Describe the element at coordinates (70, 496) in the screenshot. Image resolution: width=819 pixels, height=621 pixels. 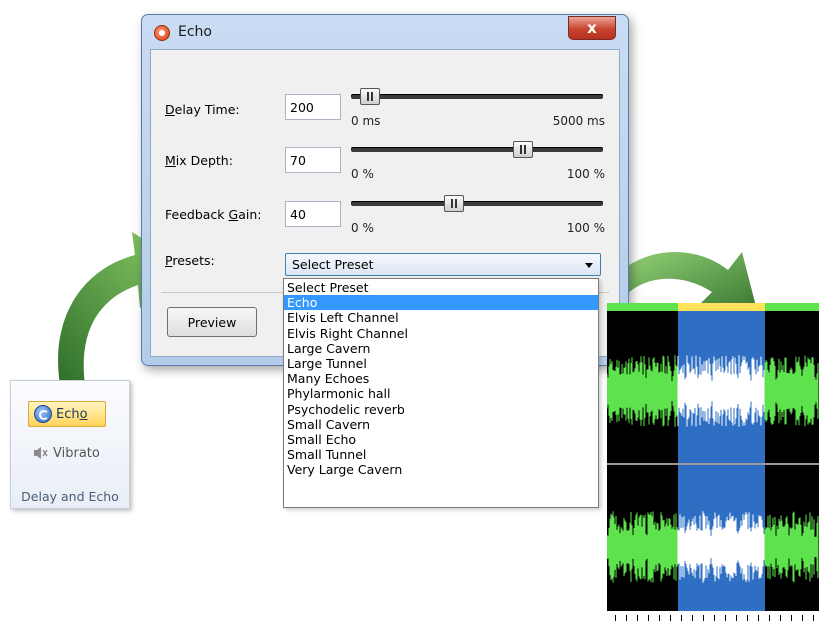
I see `ribbon-group-caption: Delay and Echo` at that location.